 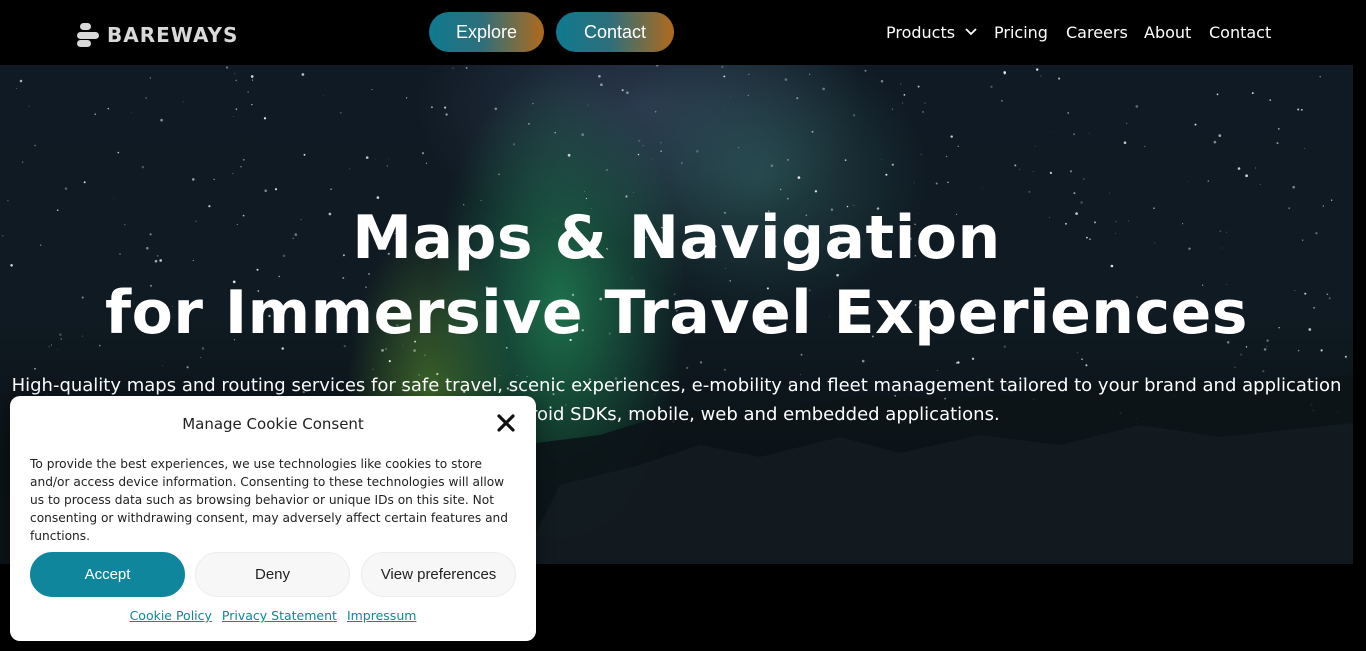 What do you see at coordinates (615, 32) in the screenshot?
I see `contact-pill-button: Contact` at bounding box center [615, 32].